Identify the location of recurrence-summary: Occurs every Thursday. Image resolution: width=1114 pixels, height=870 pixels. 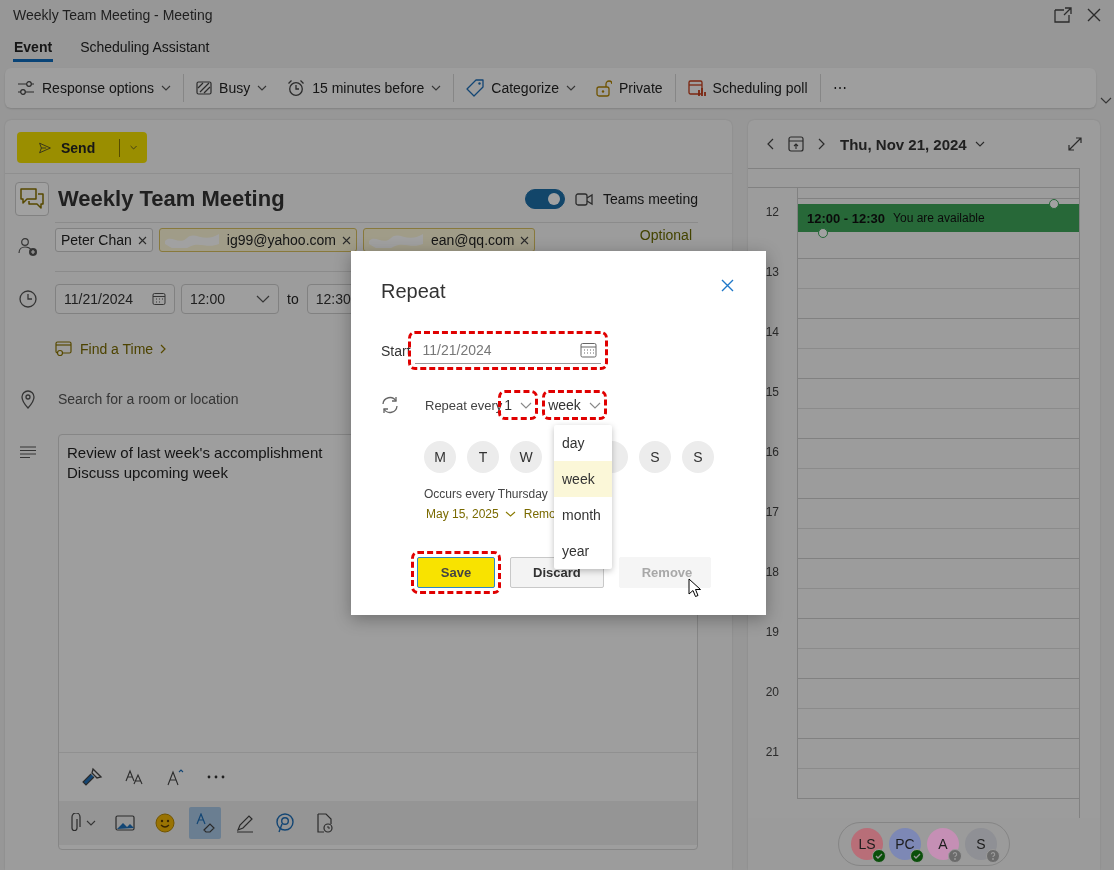
(486, 494).